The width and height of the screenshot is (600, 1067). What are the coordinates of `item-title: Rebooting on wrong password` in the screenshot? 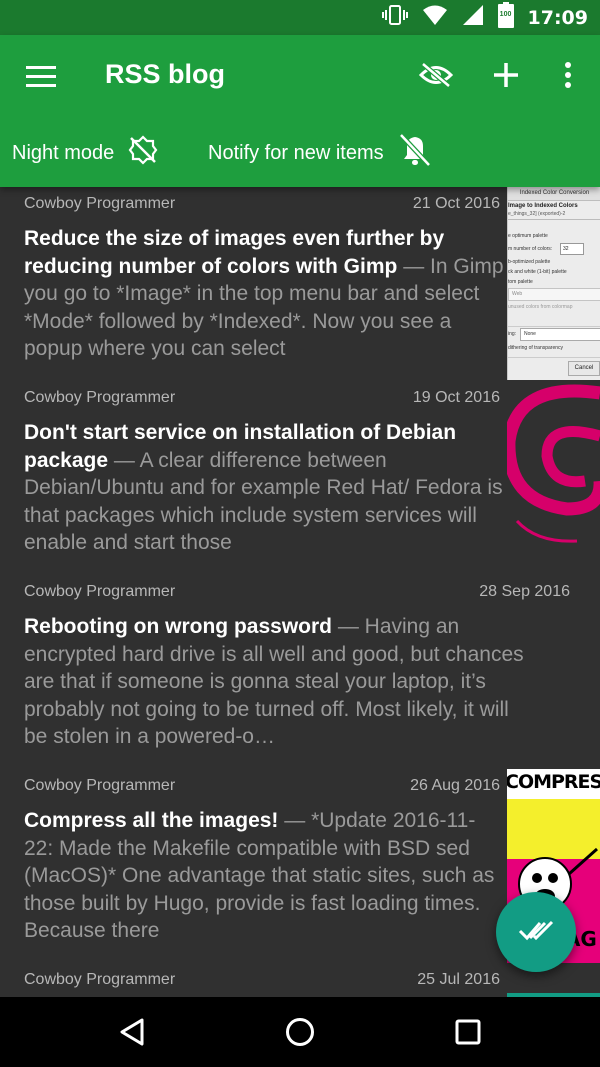 It's located at (178, 626).